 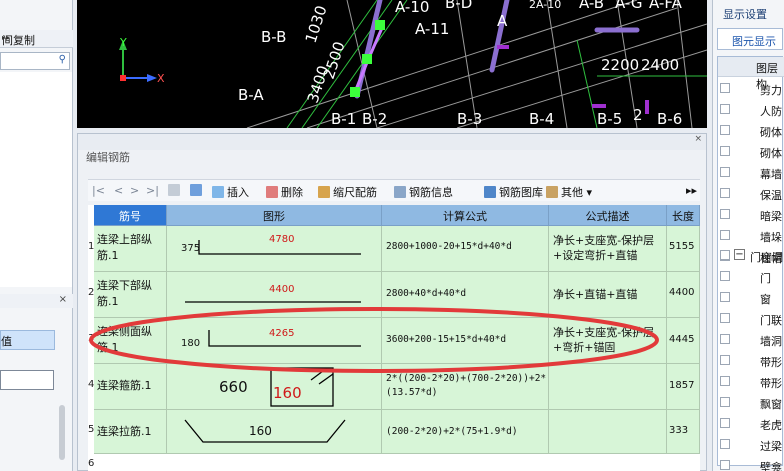 What do you see at coordinates (130, 249) in the screenshot?
I see `table-row: 连梁上部纵筋.1` at bounding box center [130, 249].